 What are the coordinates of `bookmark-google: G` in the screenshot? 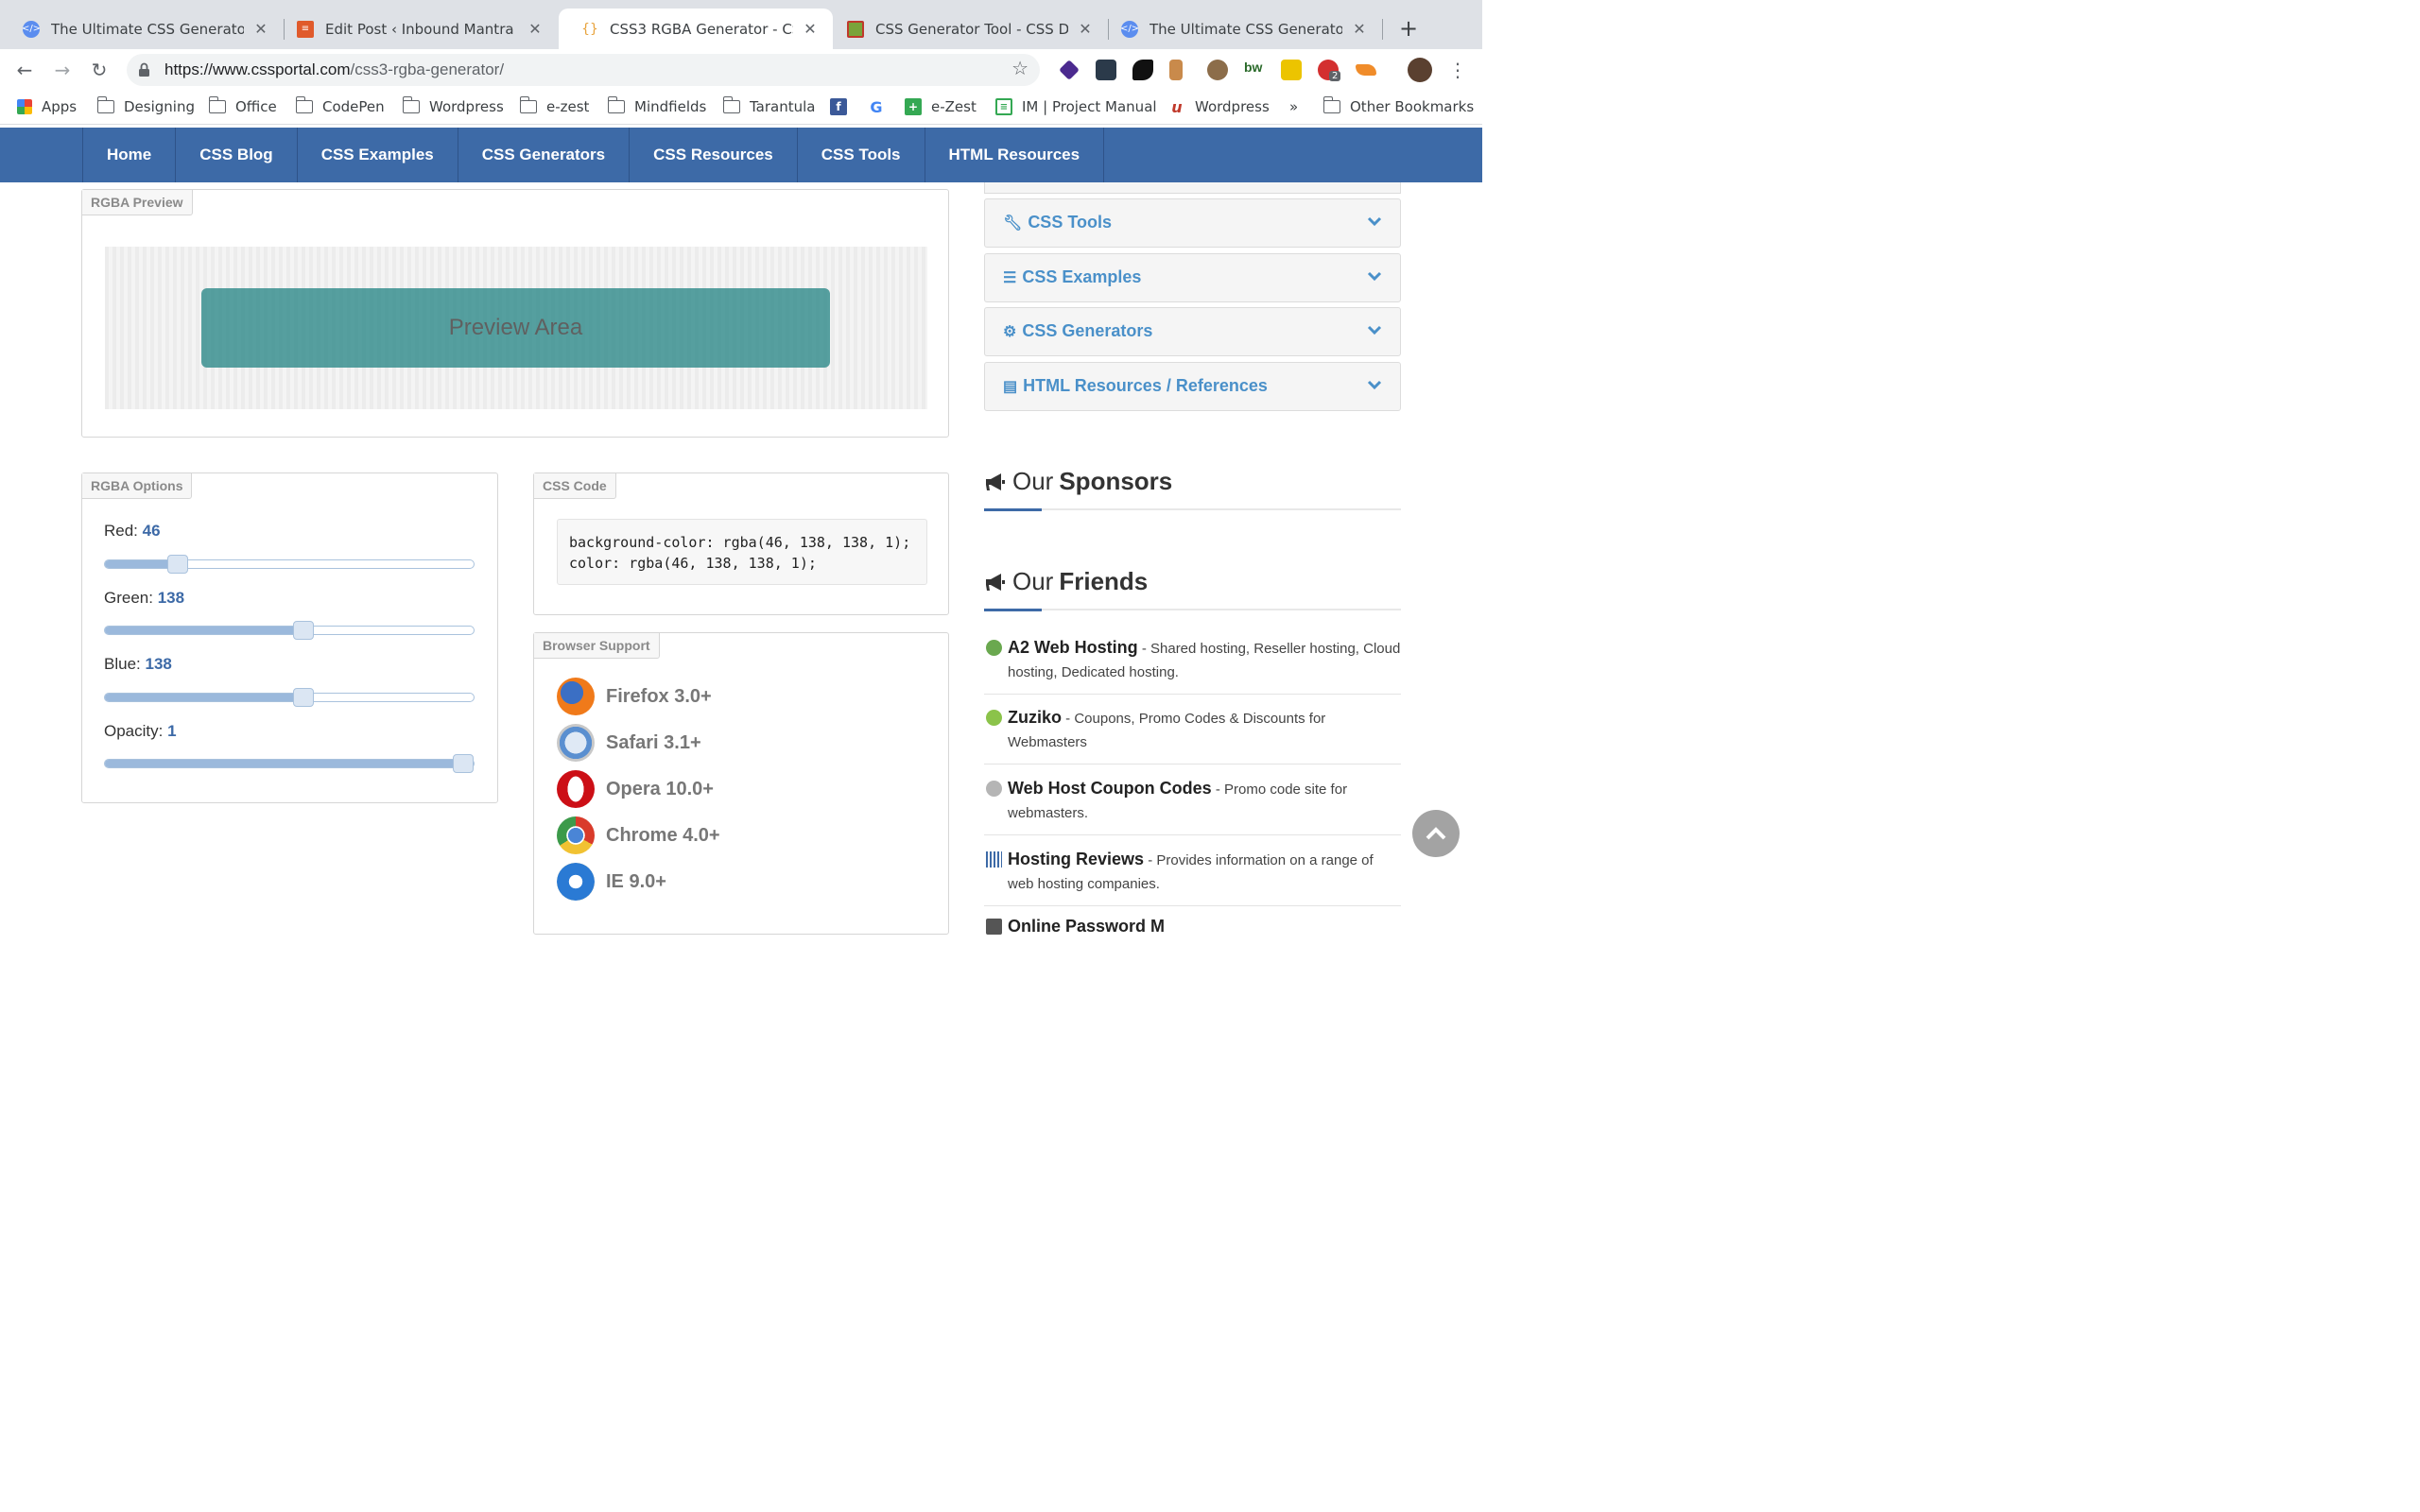 It's located at (881, 106).